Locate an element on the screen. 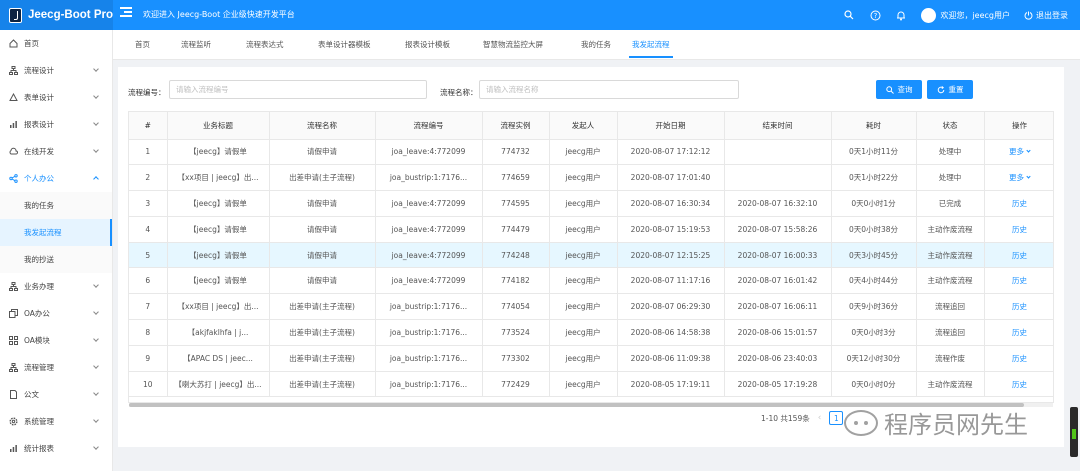 This screenshot has width=1080, height=471. search-button: 查询 is located at coordinates (899, 89).